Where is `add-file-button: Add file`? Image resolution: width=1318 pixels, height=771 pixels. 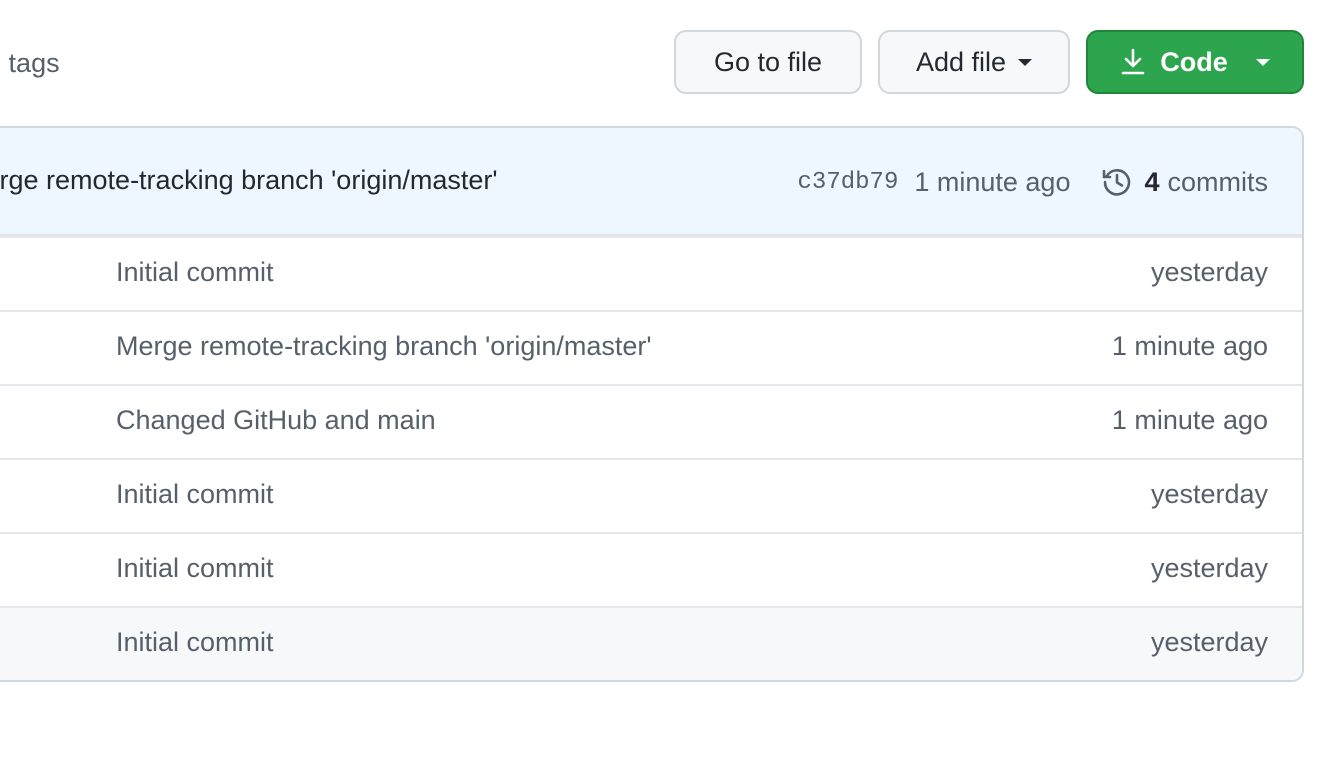
add-file-button: Add file is located at coordinates (974, 62).